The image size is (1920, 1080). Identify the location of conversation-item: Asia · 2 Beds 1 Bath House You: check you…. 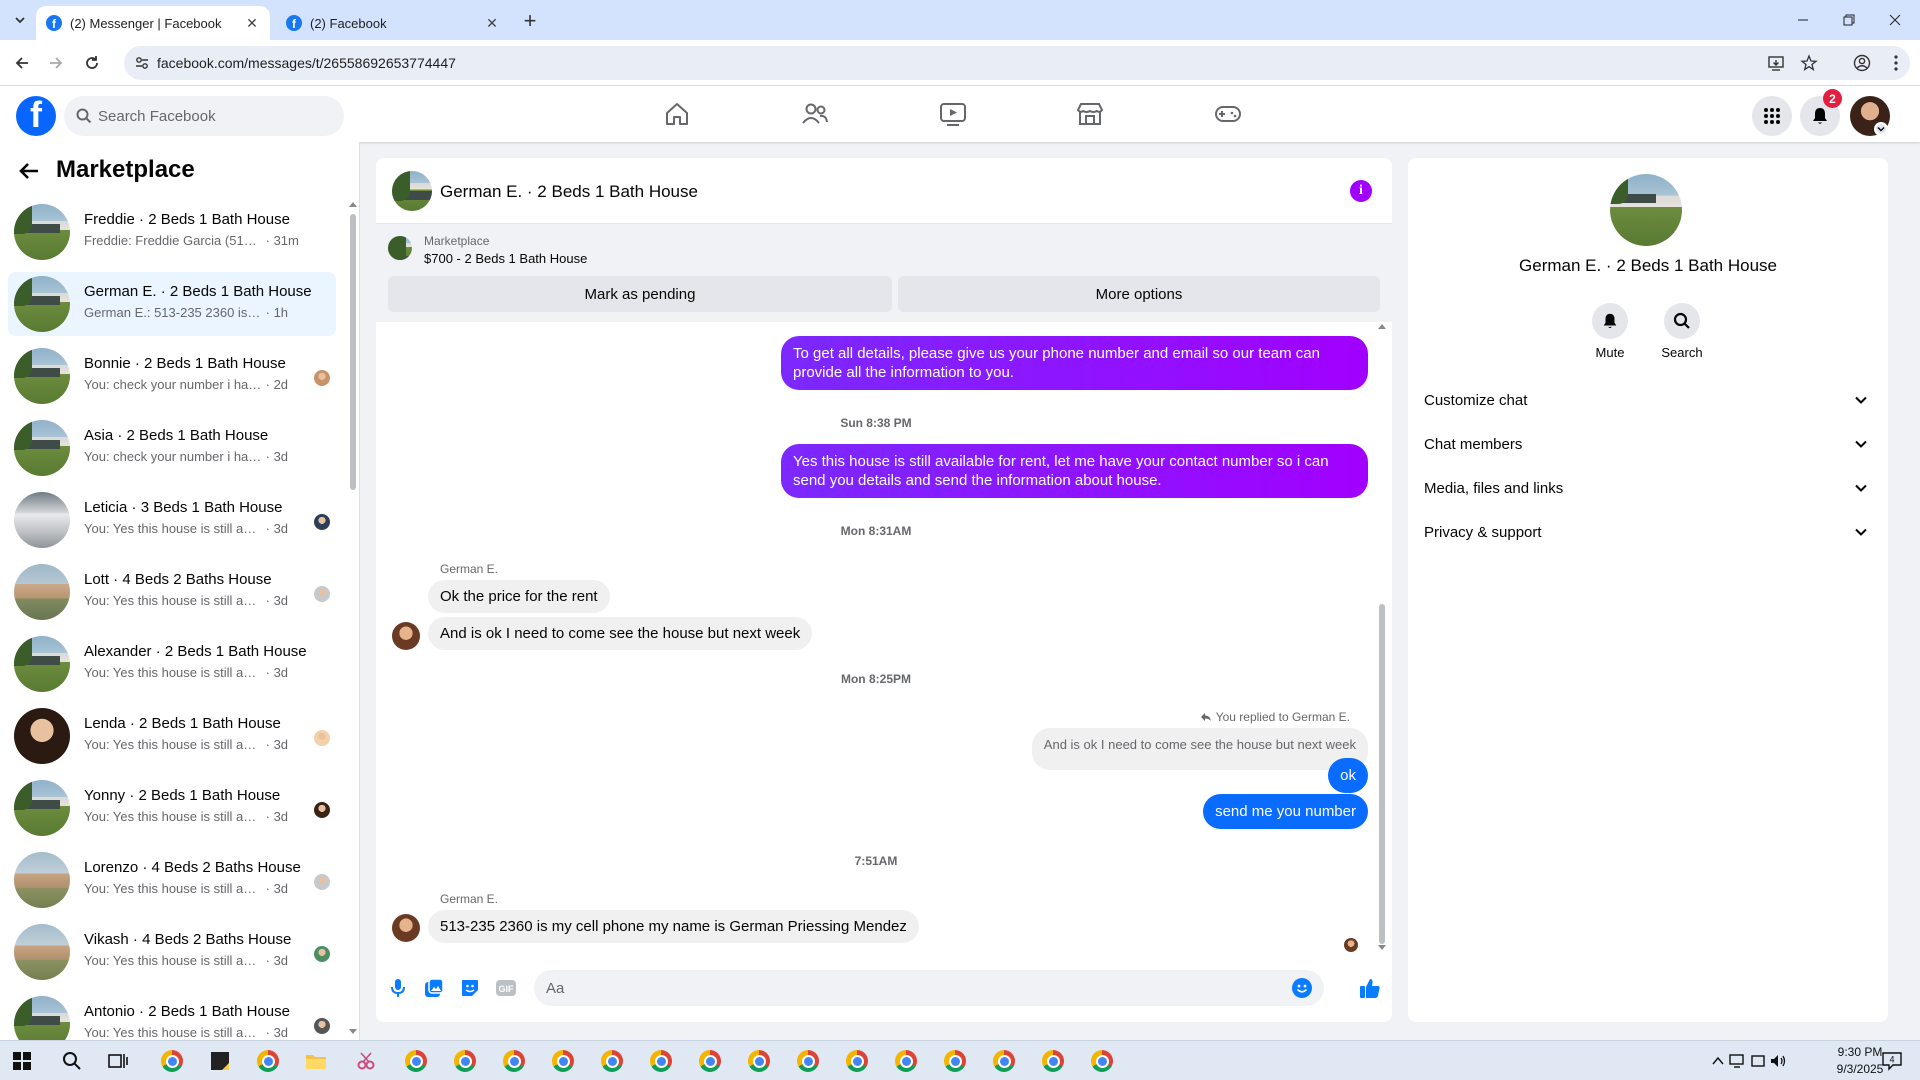
(172, 448).